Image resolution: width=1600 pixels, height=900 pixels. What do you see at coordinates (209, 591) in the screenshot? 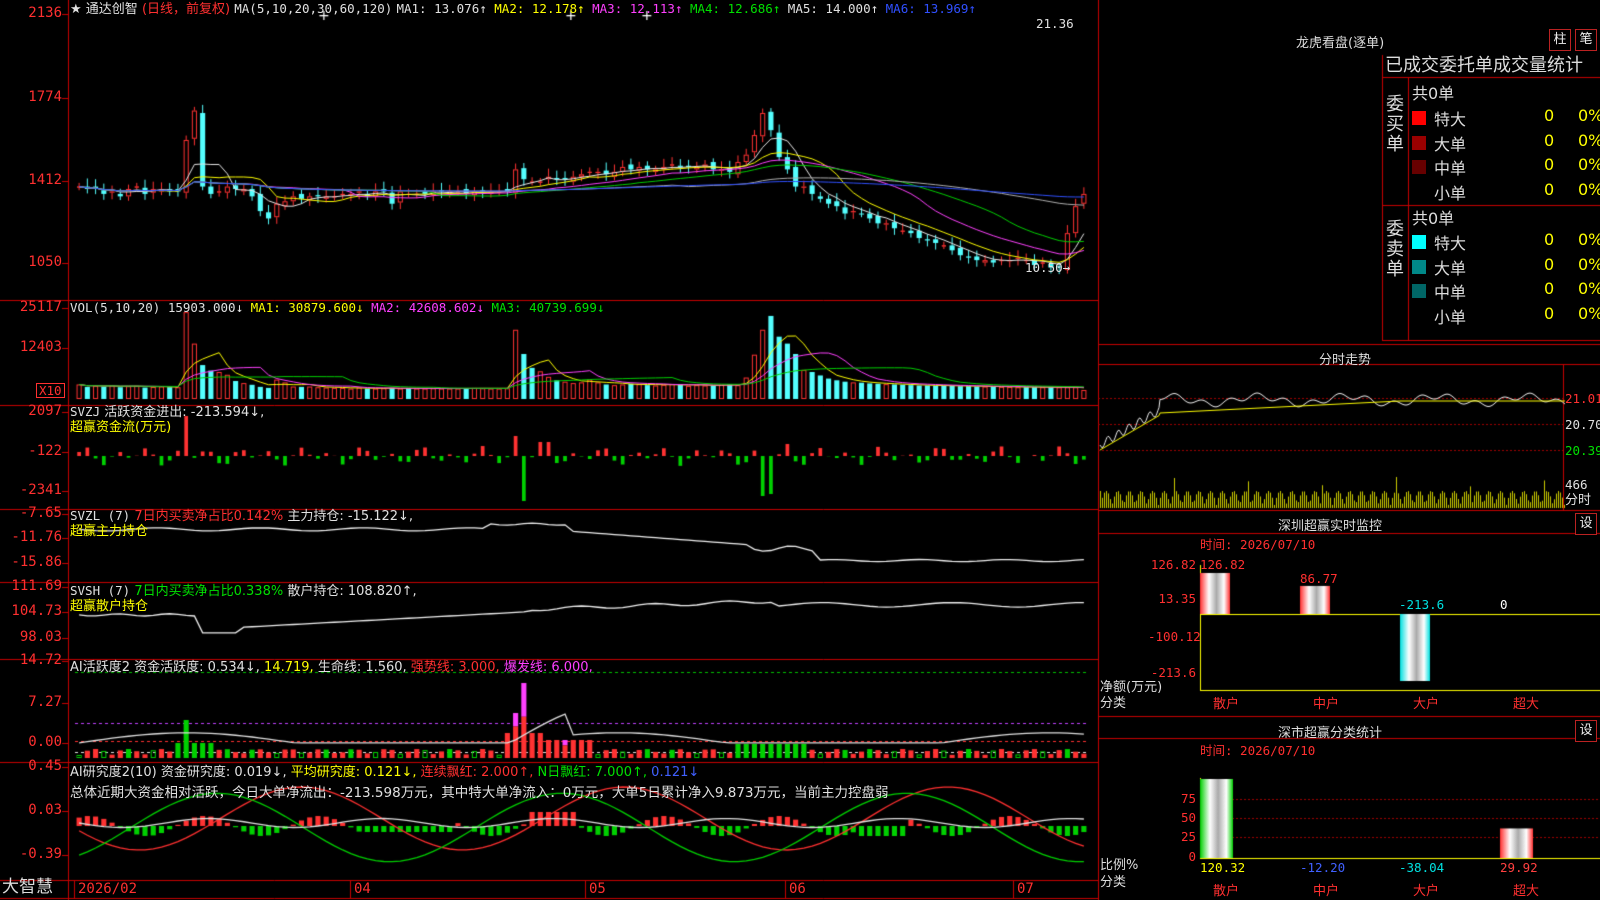
I see `svsh-ratio: 7日内买卖净占比0.338%` at bounding box center [209, 591].